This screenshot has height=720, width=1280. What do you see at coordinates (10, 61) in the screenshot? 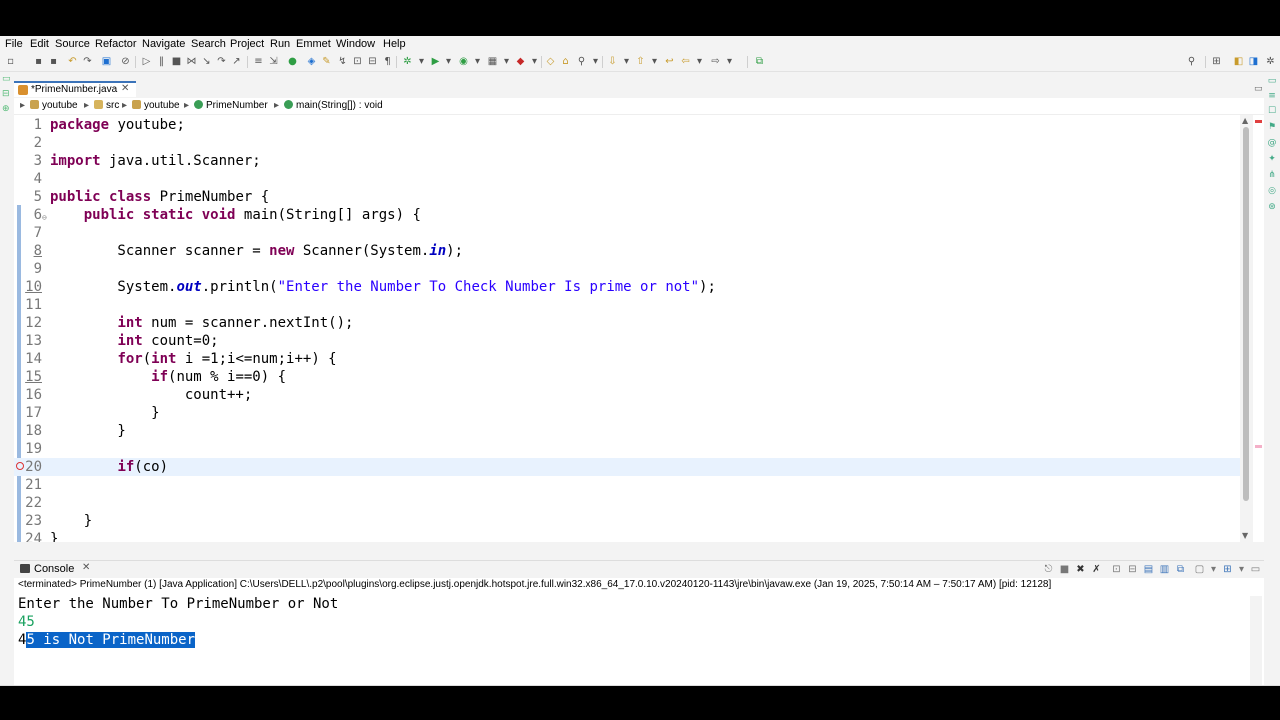
I see `new-icon: ▫` at bounding box center [10, 61].